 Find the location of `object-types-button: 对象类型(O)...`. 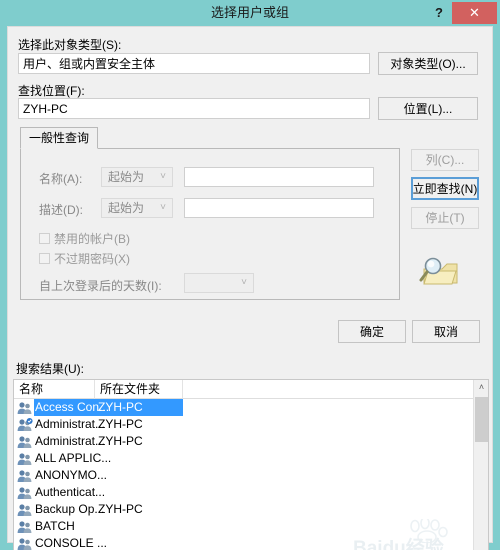

object-types-button: 对象类型(O)... is located at coordinates (428, 63).